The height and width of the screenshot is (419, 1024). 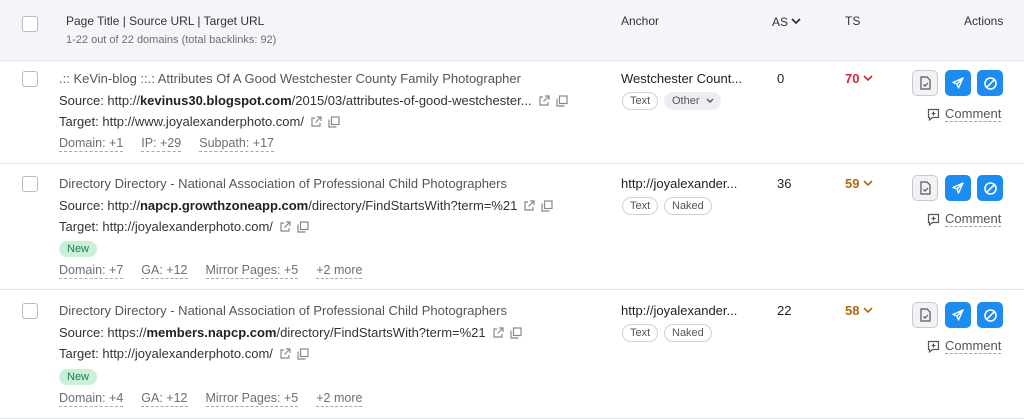 I want to click on as-score: 0, so click(x=781, y=78).